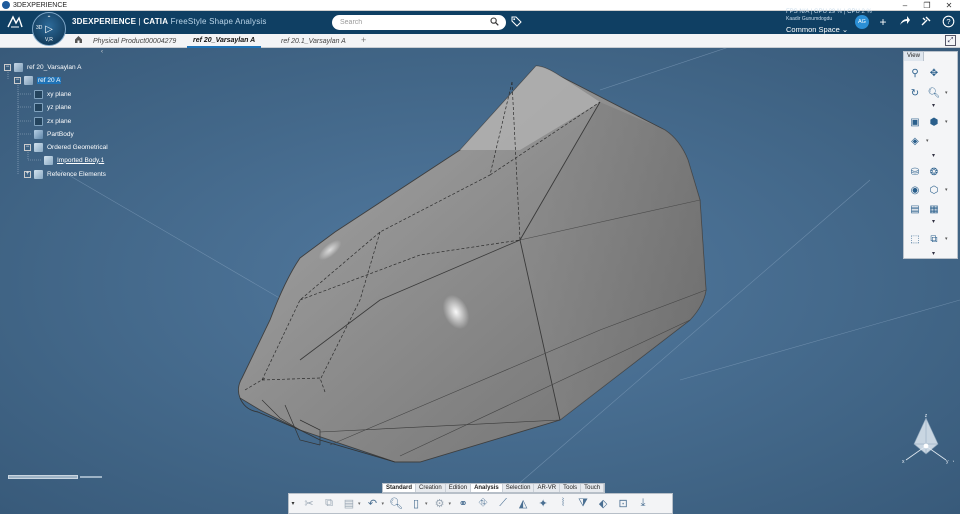  What do you see at coordinates (74, 160) in the screenshot?
I see `tree-node-imported-body: Imported Body.1` at bounding box center [74, 160].